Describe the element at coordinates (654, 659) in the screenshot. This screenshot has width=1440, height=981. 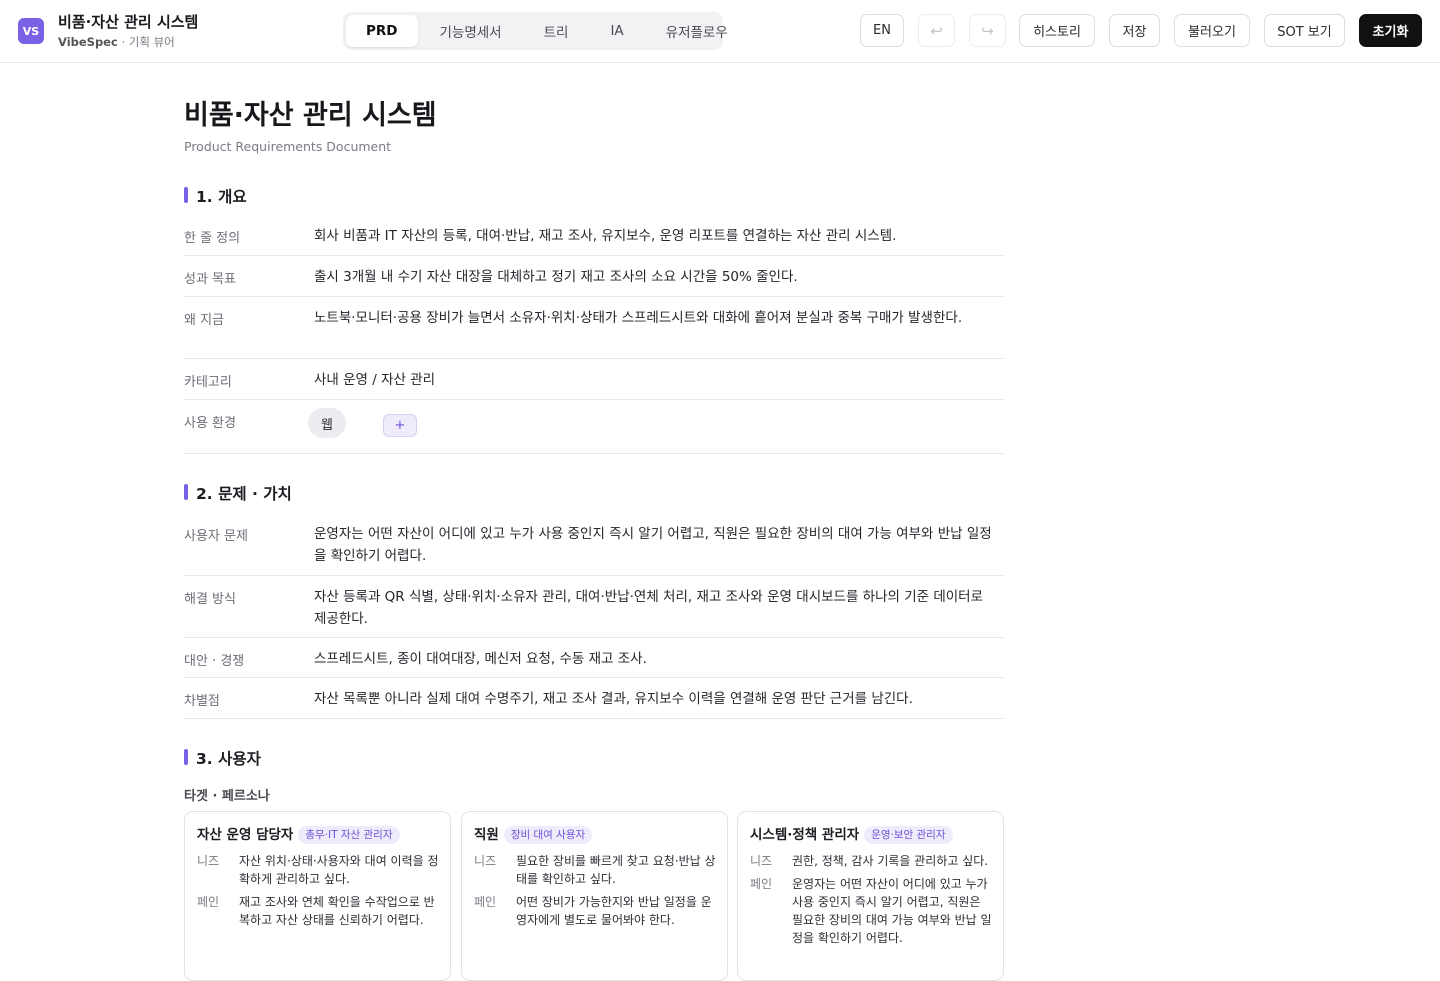
I see `row-value: 스프레드시트, 종이 대여대장, 메신저 요청, 수동 재고 조사.` at that location.